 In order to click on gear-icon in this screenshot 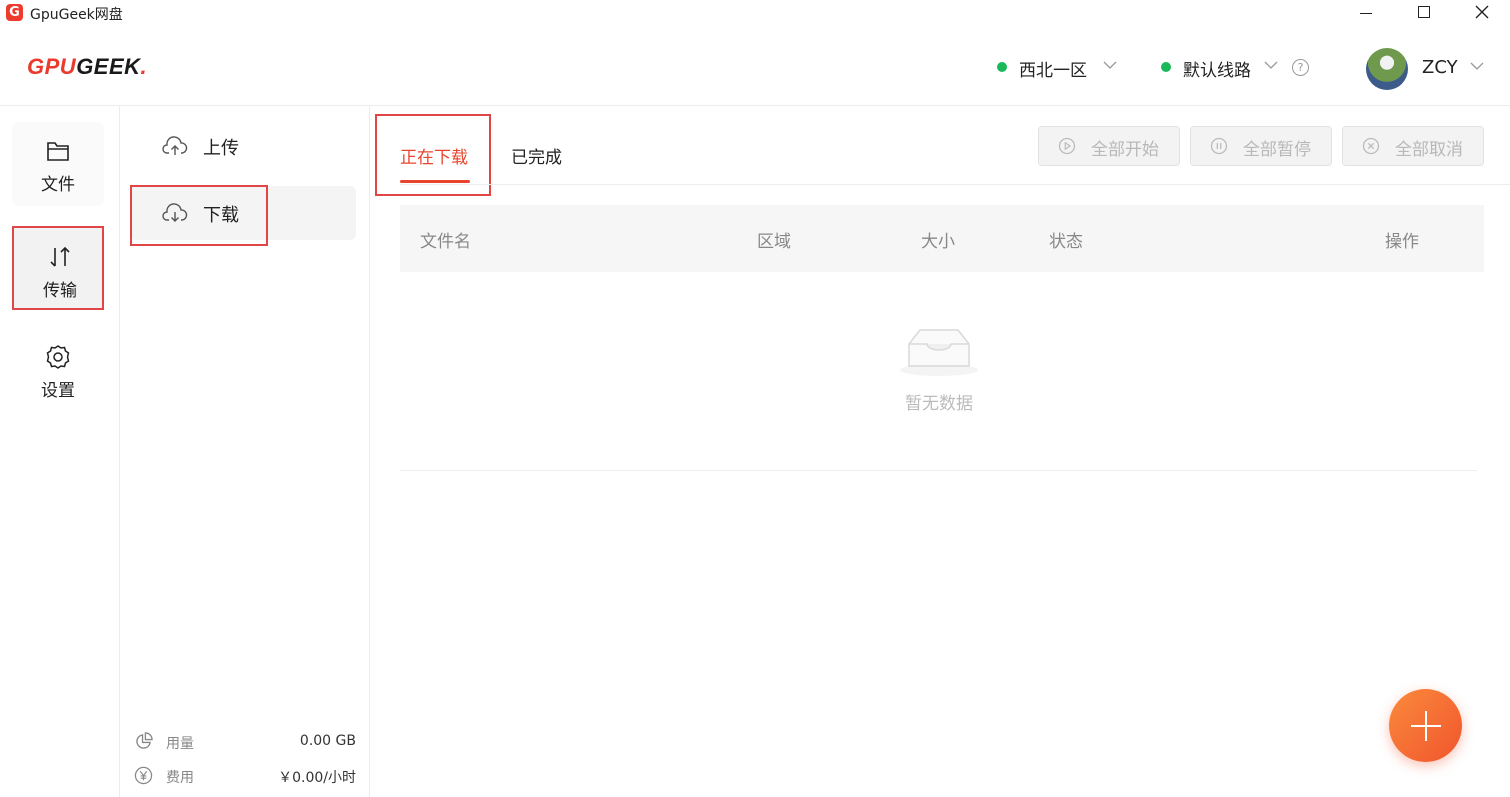, I will do `click(58, 357)`.